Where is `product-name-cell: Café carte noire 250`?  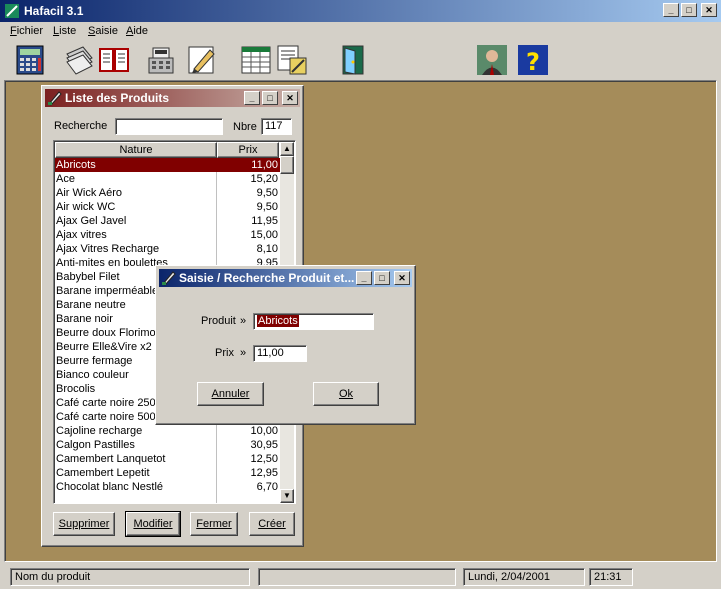
product-name-cell: Café carte noire 250 is located at coordinates (106, 403).